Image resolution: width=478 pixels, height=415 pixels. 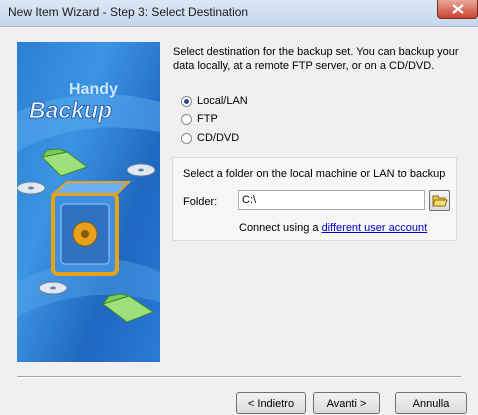 What do you see at coordinates (375, 228) in the screenshot?
I see `different-user-account-link: different user account` at bounding box center [375, 228].